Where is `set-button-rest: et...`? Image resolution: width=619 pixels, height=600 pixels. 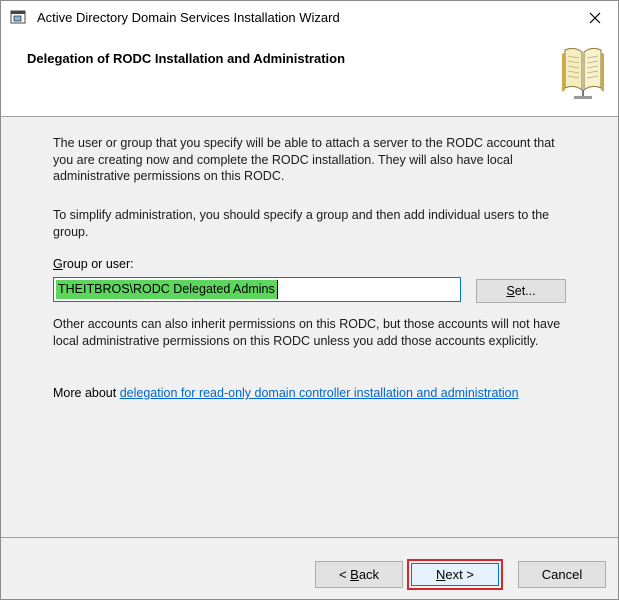 set-button-rest: et... is located at coordinates (525, 291).